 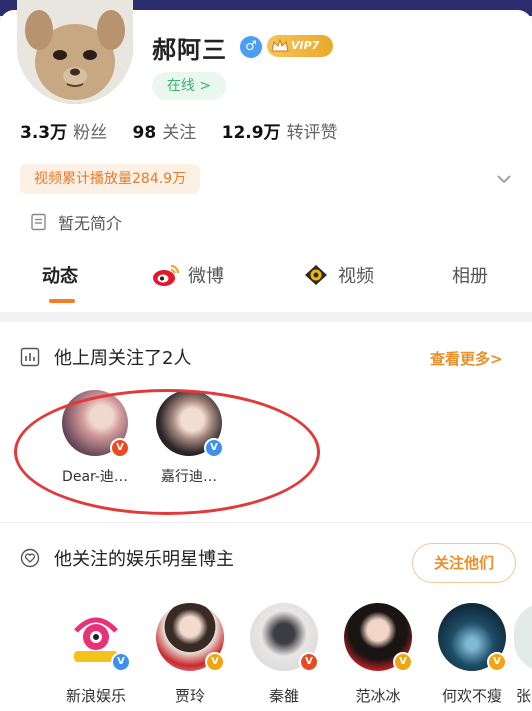 What do you see at coordinates (251, 133) in the screenshot?
I see `interactions-count: 12.9万` at bounding box center [251, 133].